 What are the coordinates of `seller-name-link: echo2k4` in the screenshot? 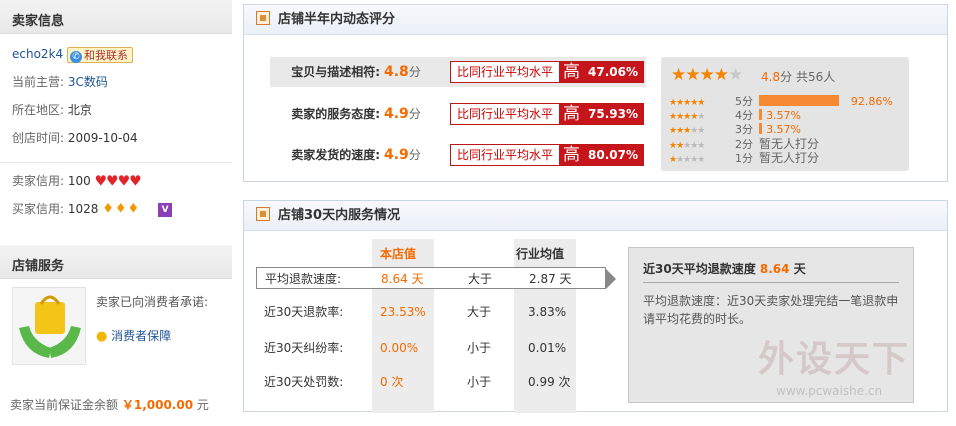 It's located at (37, 54).